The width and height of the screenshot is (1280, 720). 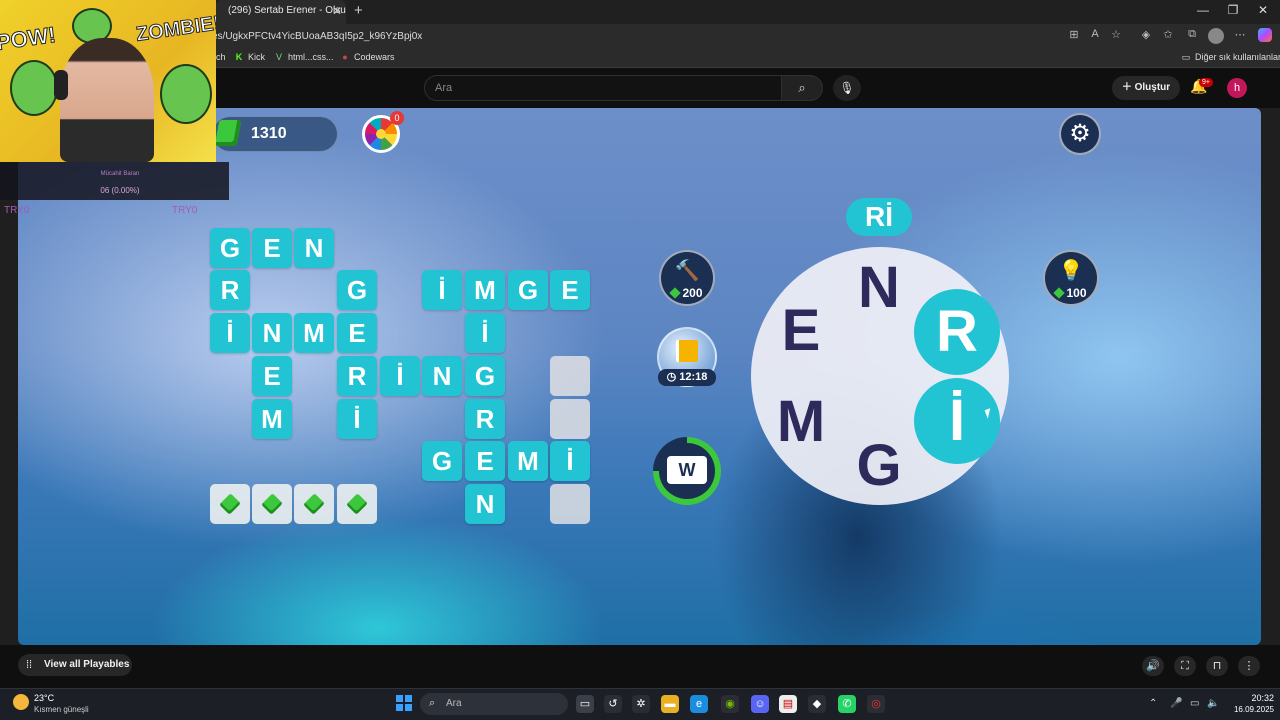 I want to click on account-avatar: h, so click(x=1237, y=88).